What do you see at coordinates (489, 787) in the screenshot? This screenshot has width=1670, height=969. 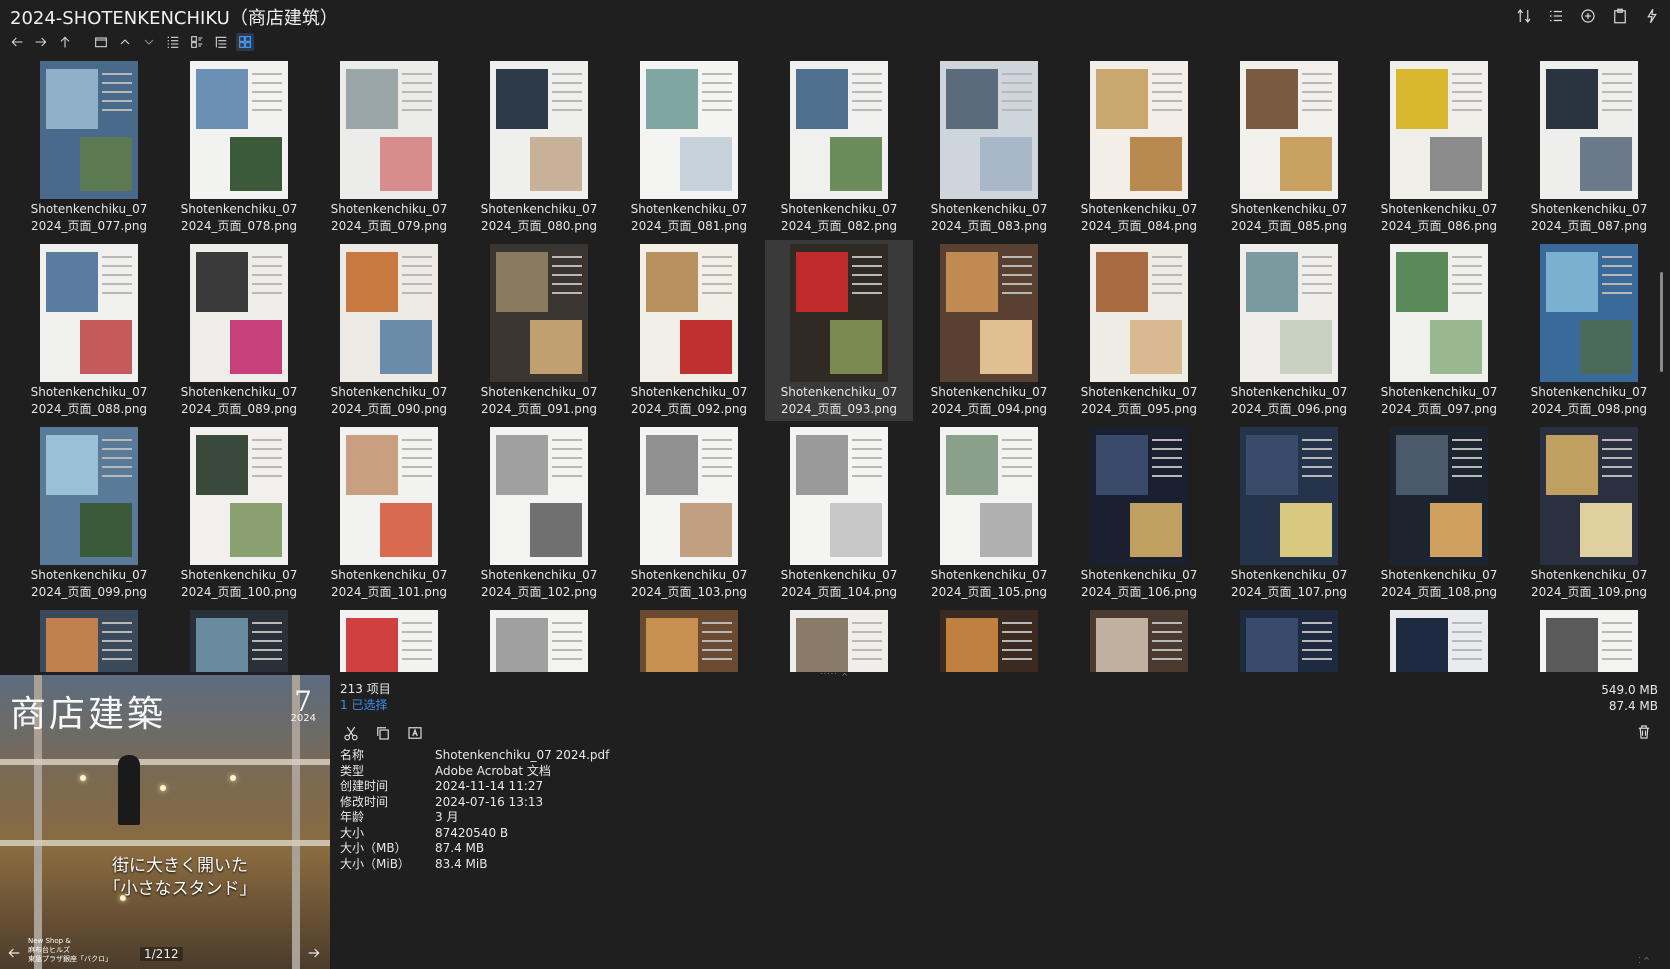 I see `property-value: 2024-11-14 11:27` at bounding box center [489, 787].